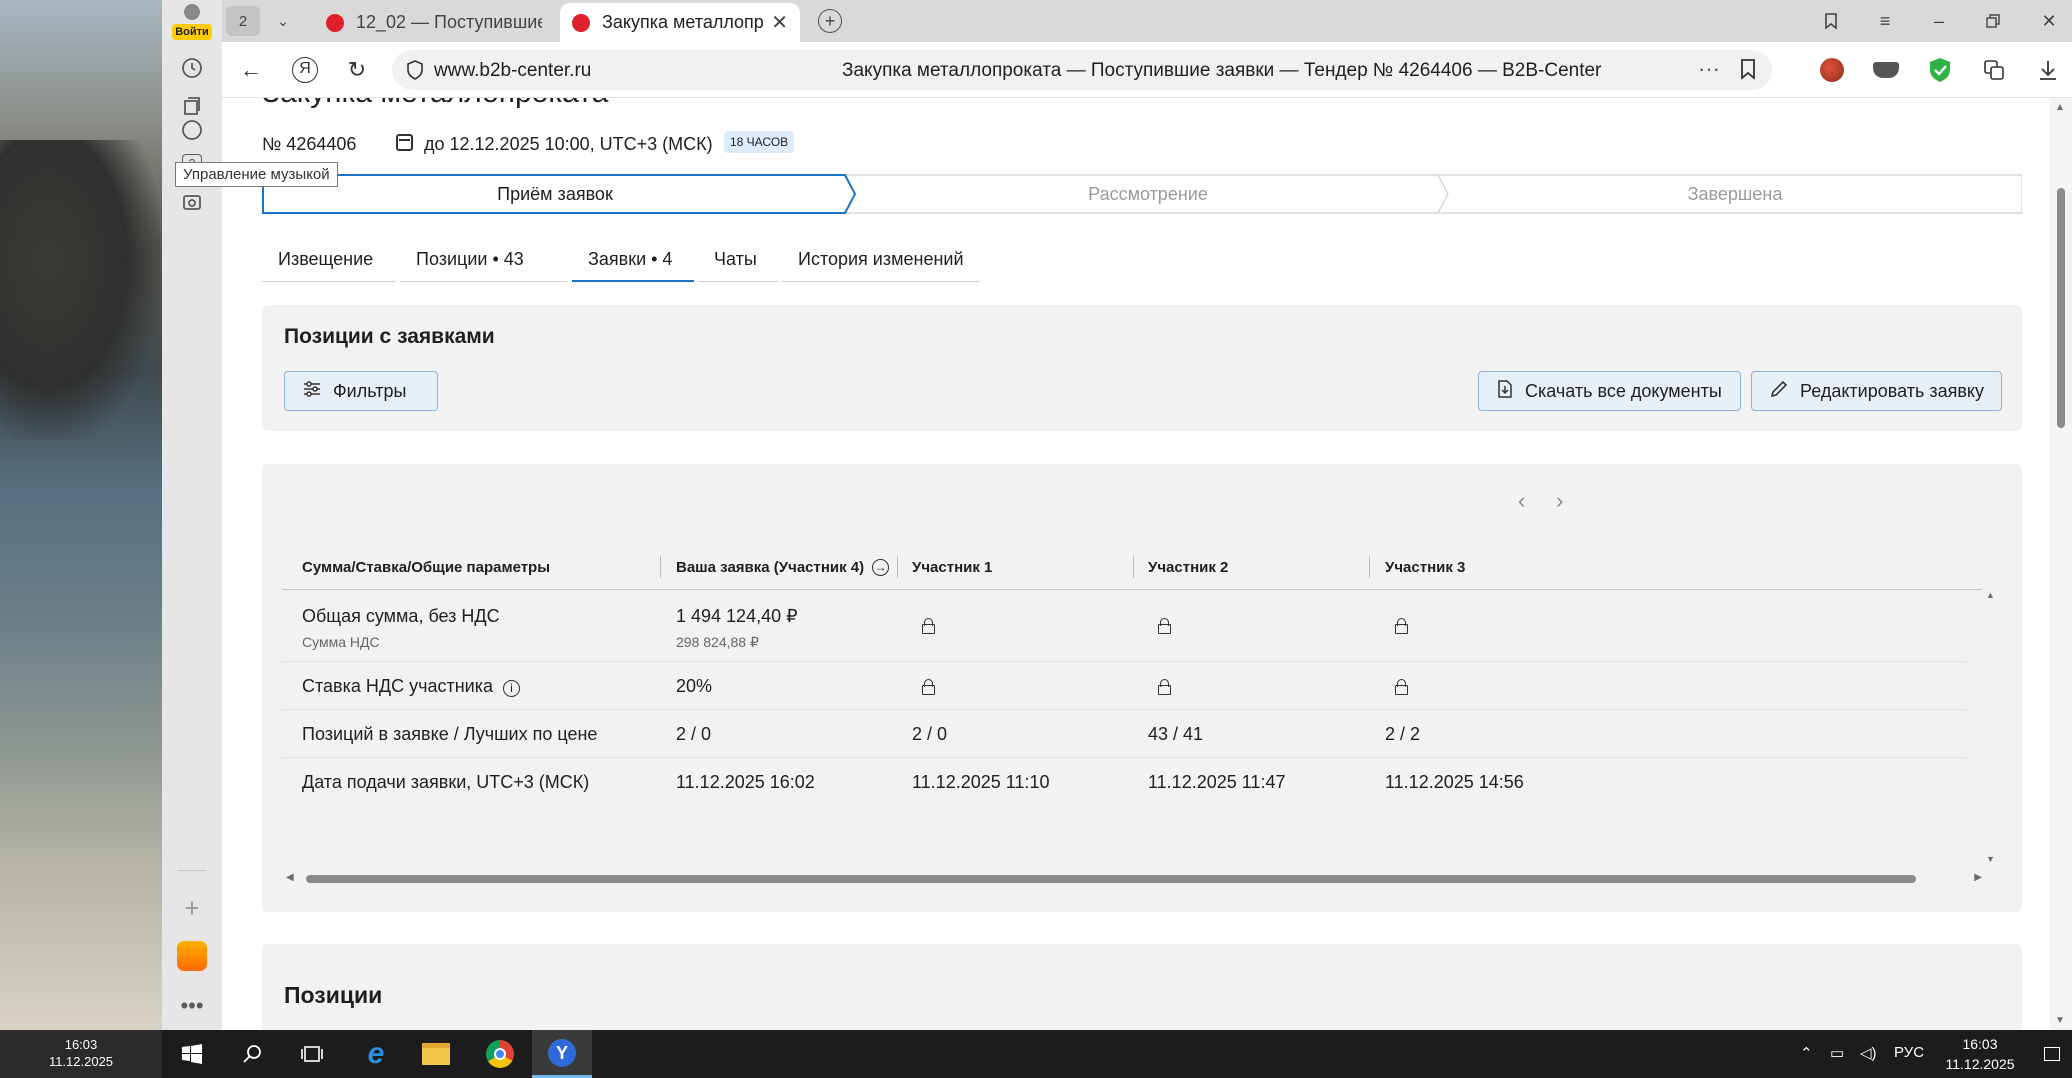 The width and height of the screenshot is (2072, 1078). I want to click on tab-title: 12_02 — Поступившие за, so click(449, 22).